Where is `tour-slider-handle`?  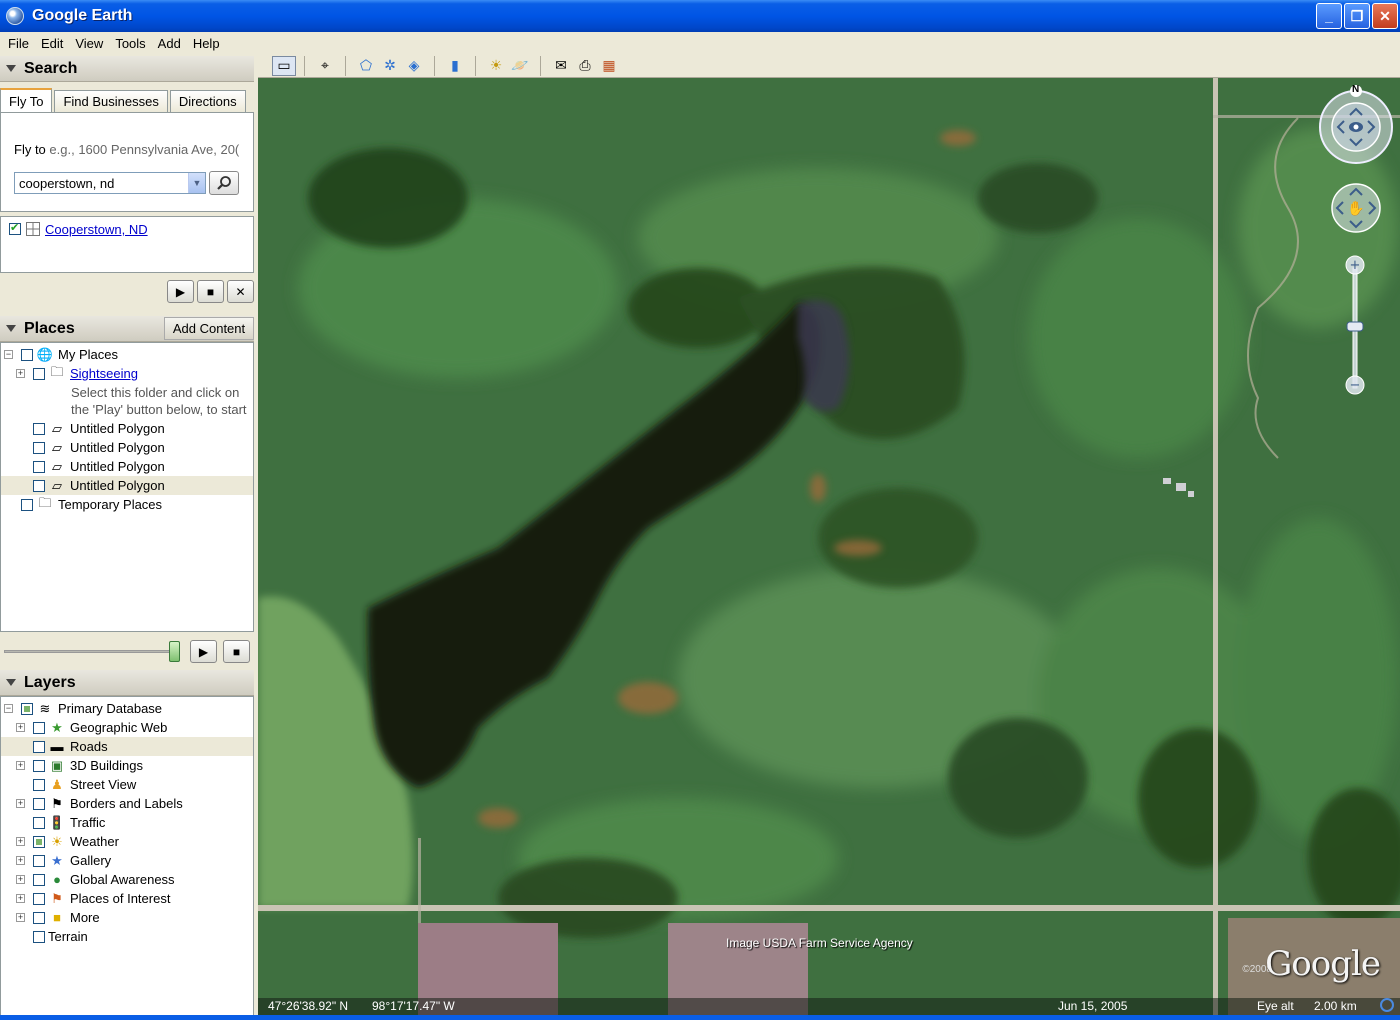
tour-slider-handle is located at coordinates (174, 651).